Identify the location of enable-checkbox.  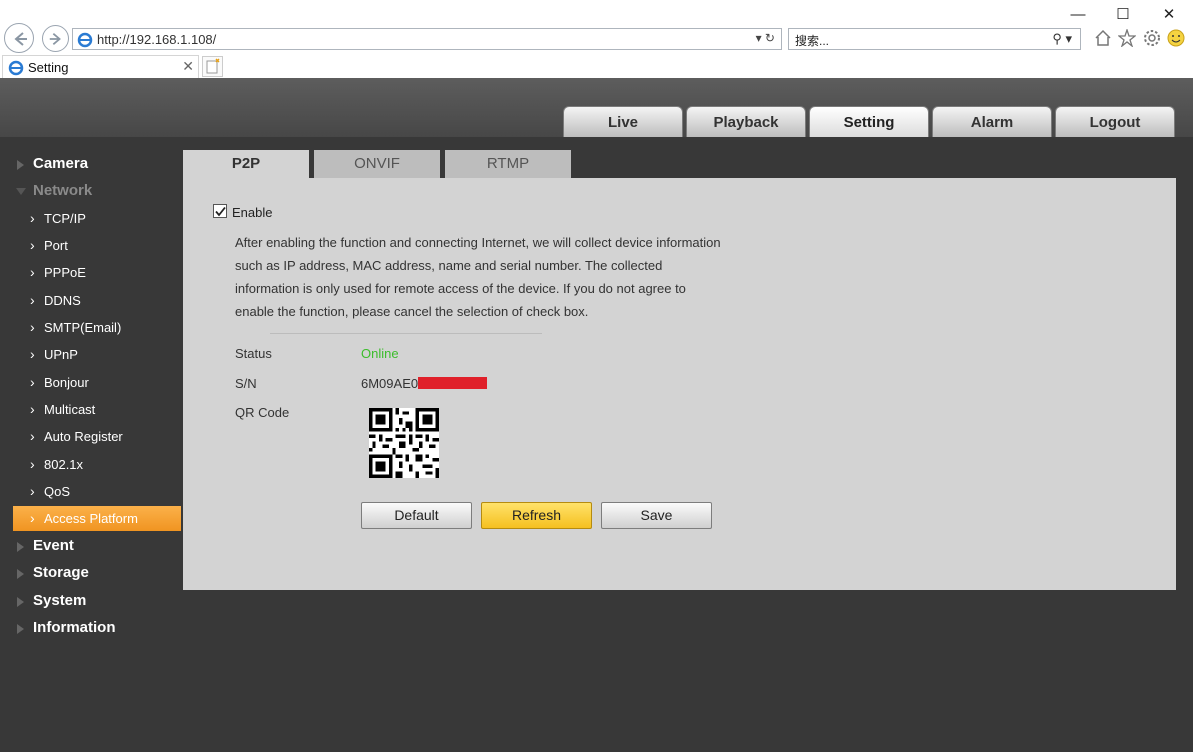
(220, 211).